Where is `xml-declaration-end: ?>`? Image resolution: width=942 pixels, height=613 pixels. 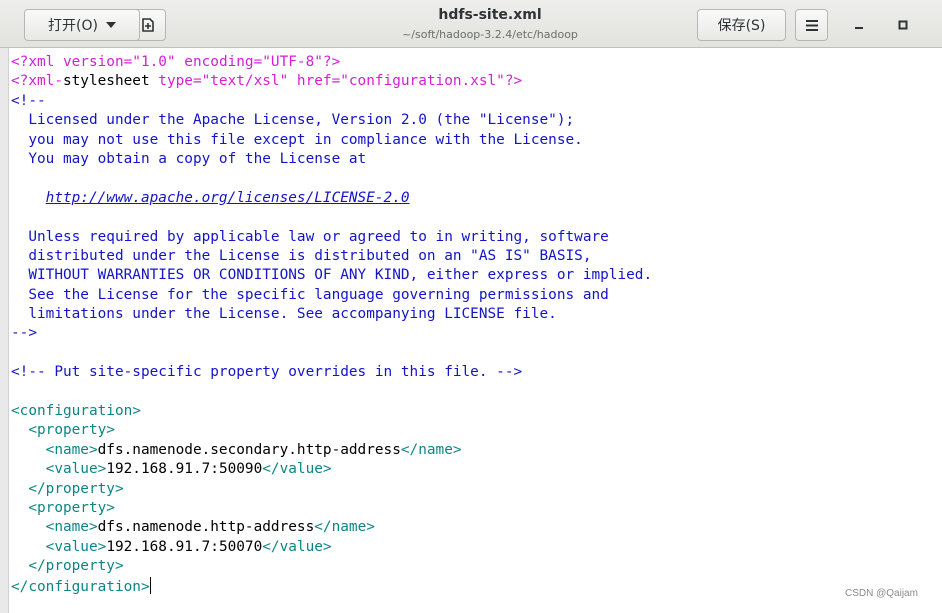 xml-declaration-end: ?> is located at coordinates (331, 62).